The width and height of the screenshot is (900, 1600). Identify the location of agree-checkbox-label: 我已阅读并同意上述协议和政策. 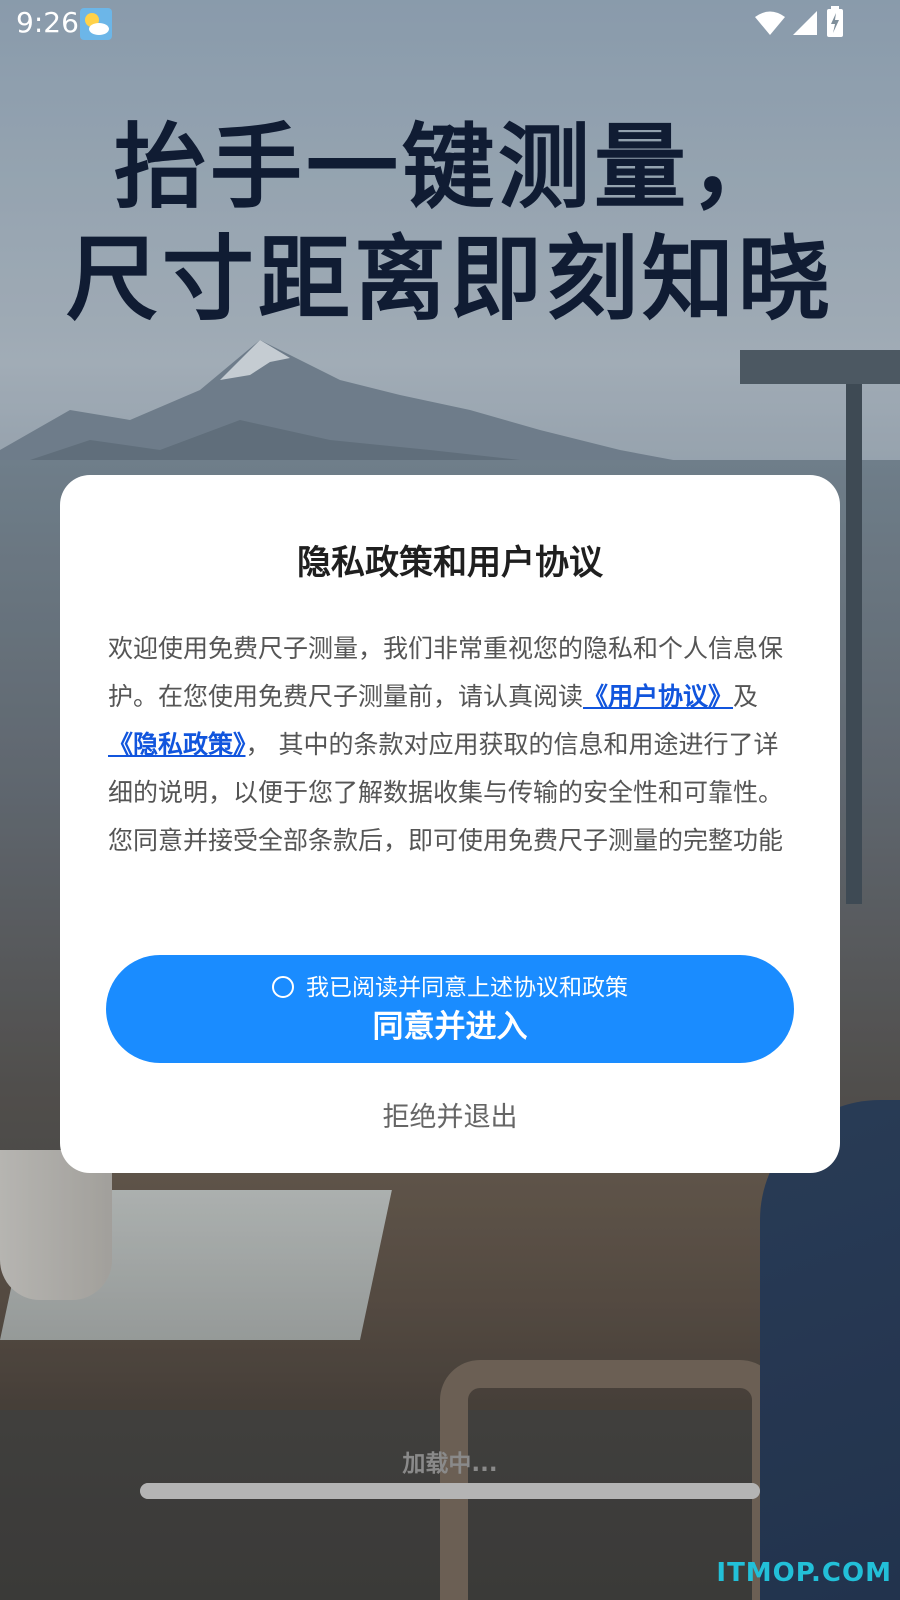
(467, 988).